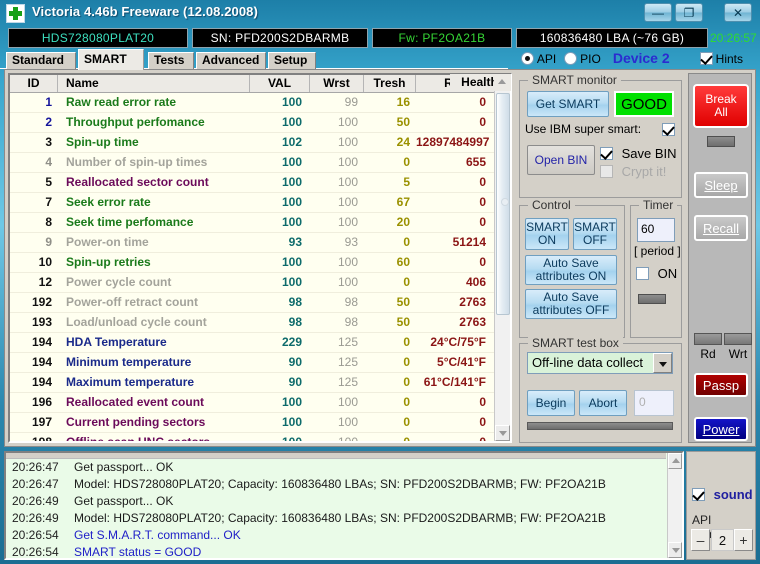 The height and width of the screenshot is (564, 760). Describe the element at coordinates (280, 38) in the screenshot. I see `drive-serial-field: SN: PFD200S2DBARMB` at that location.